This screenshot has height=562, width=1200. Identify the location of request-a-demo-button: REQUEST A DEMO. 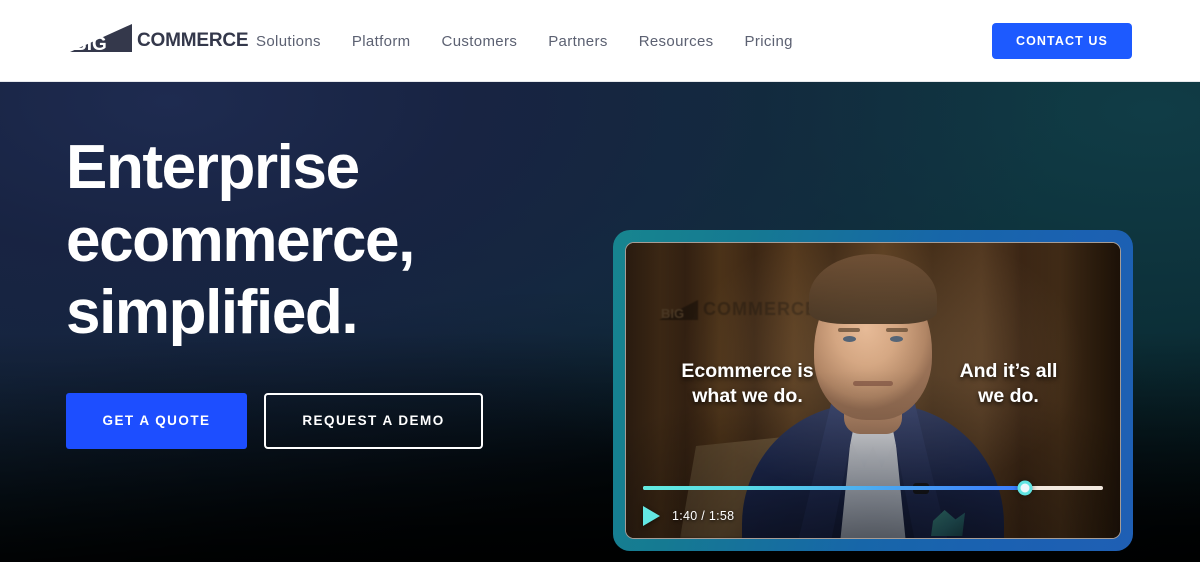
(373, 420).